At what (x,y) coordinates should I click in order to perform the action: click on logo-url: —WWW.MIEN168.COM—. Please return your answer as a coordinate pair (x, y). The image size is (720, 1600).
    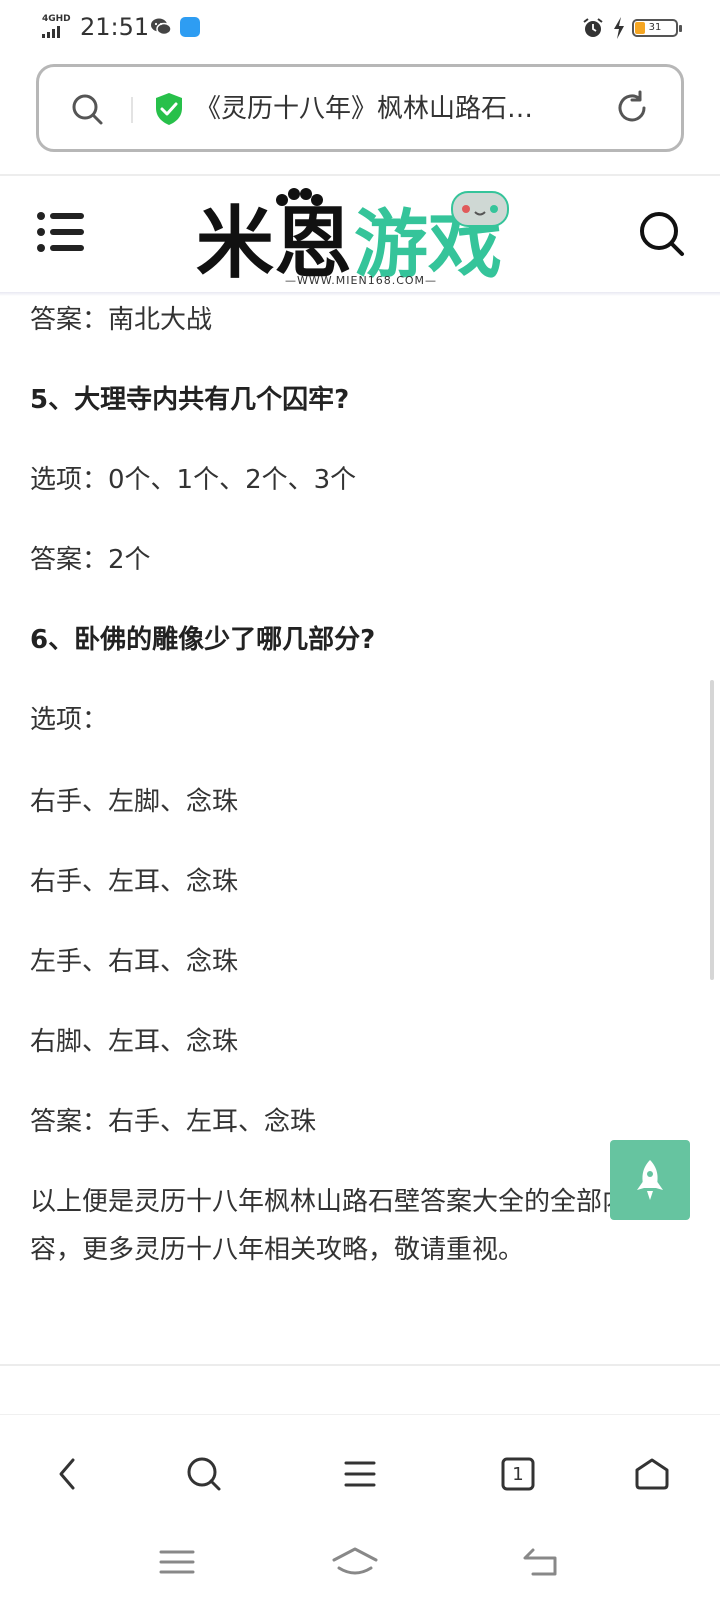
    Looking at the image, I should click on (361, 280).